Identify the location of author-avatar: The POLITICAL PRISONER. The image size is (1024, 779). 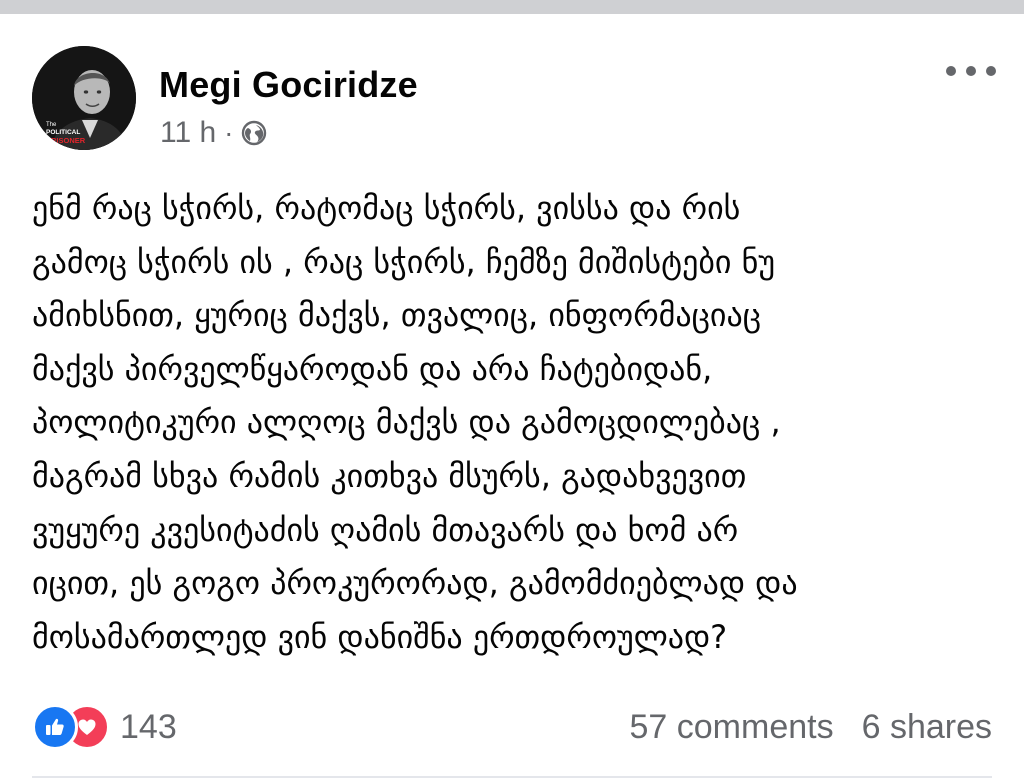
(84, 98).